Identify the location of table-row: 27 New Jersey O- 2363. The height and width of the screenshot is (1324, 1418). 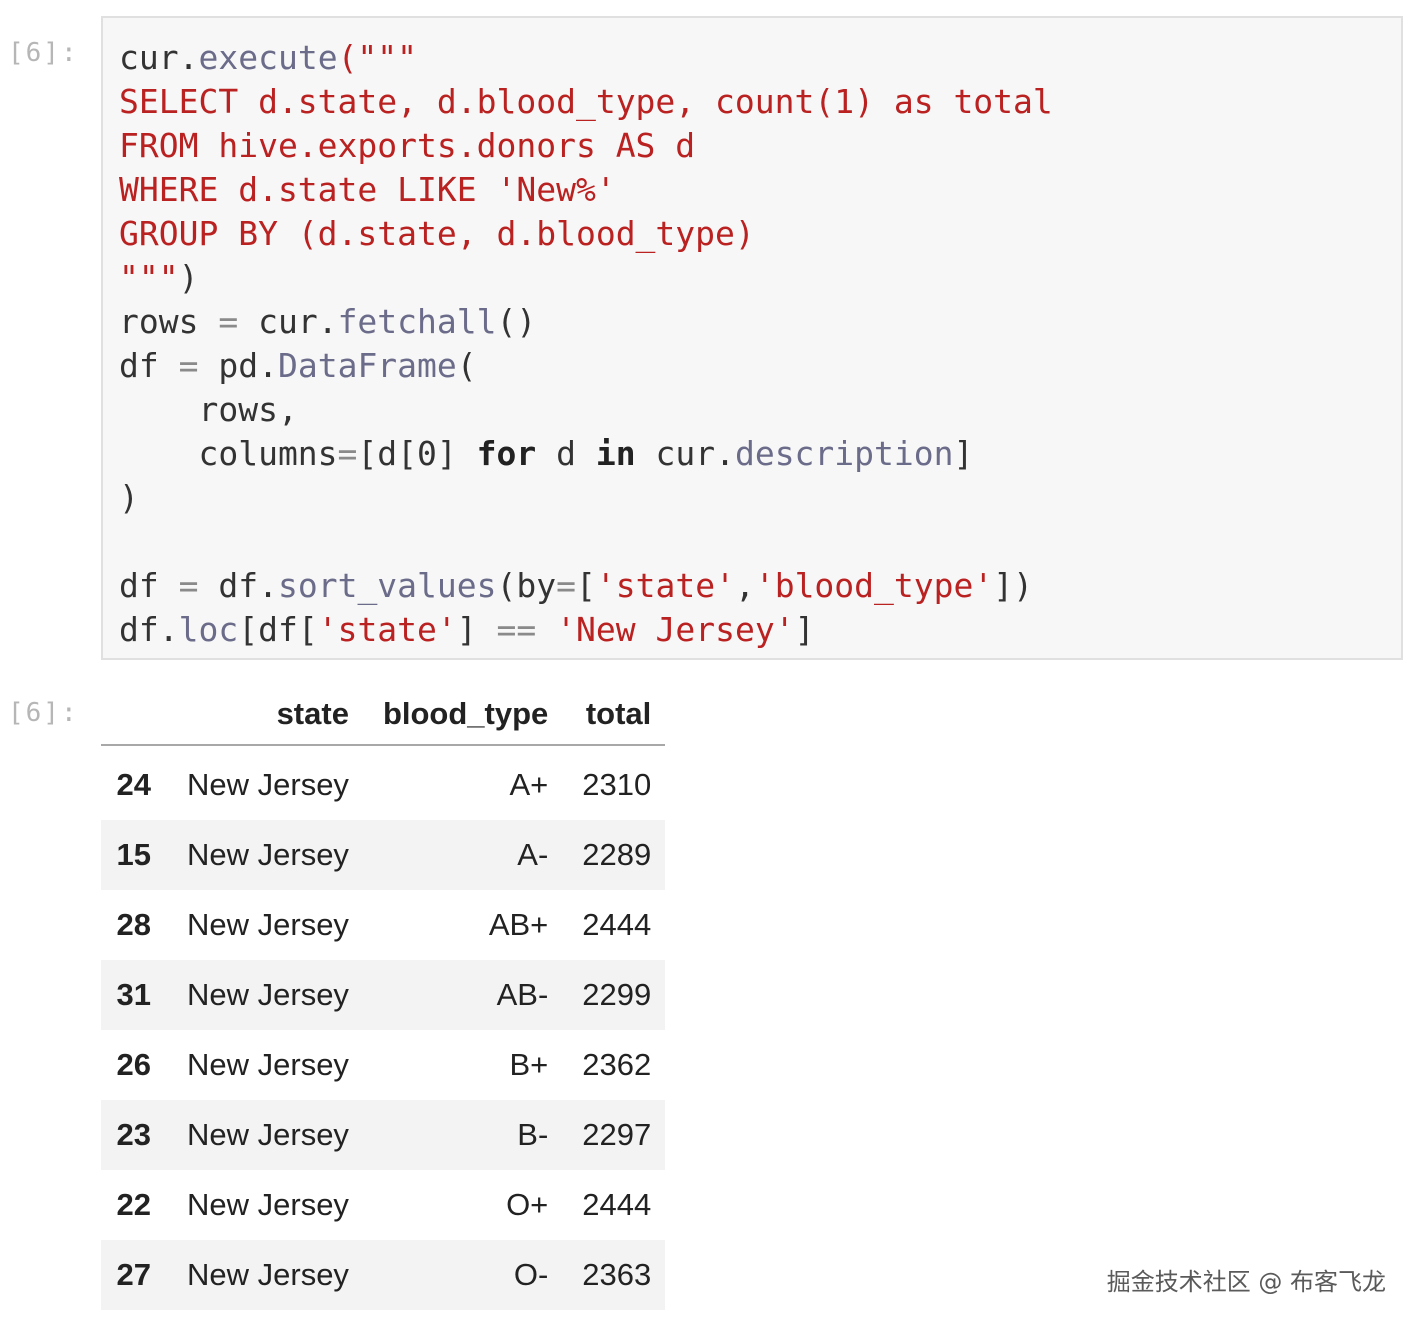
(383, 1275).